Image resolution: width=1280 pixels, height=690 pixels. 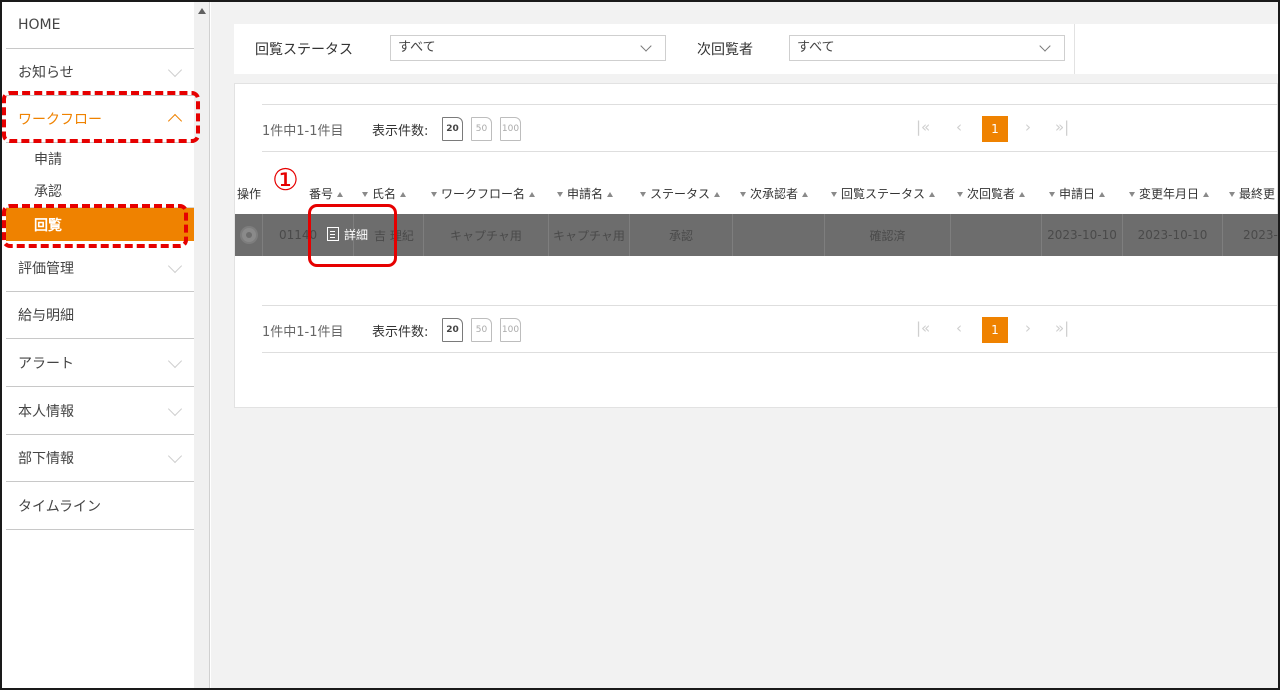 I want to click on scroll-up-arrow-icon, so click(x=202, y=11).